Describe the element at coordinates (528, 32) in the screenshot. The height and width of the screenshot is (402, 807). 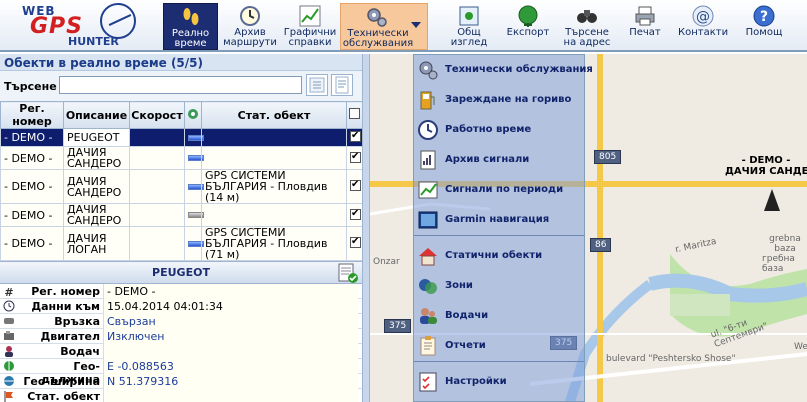
I see `toolbar-label: Експорт` at that location.